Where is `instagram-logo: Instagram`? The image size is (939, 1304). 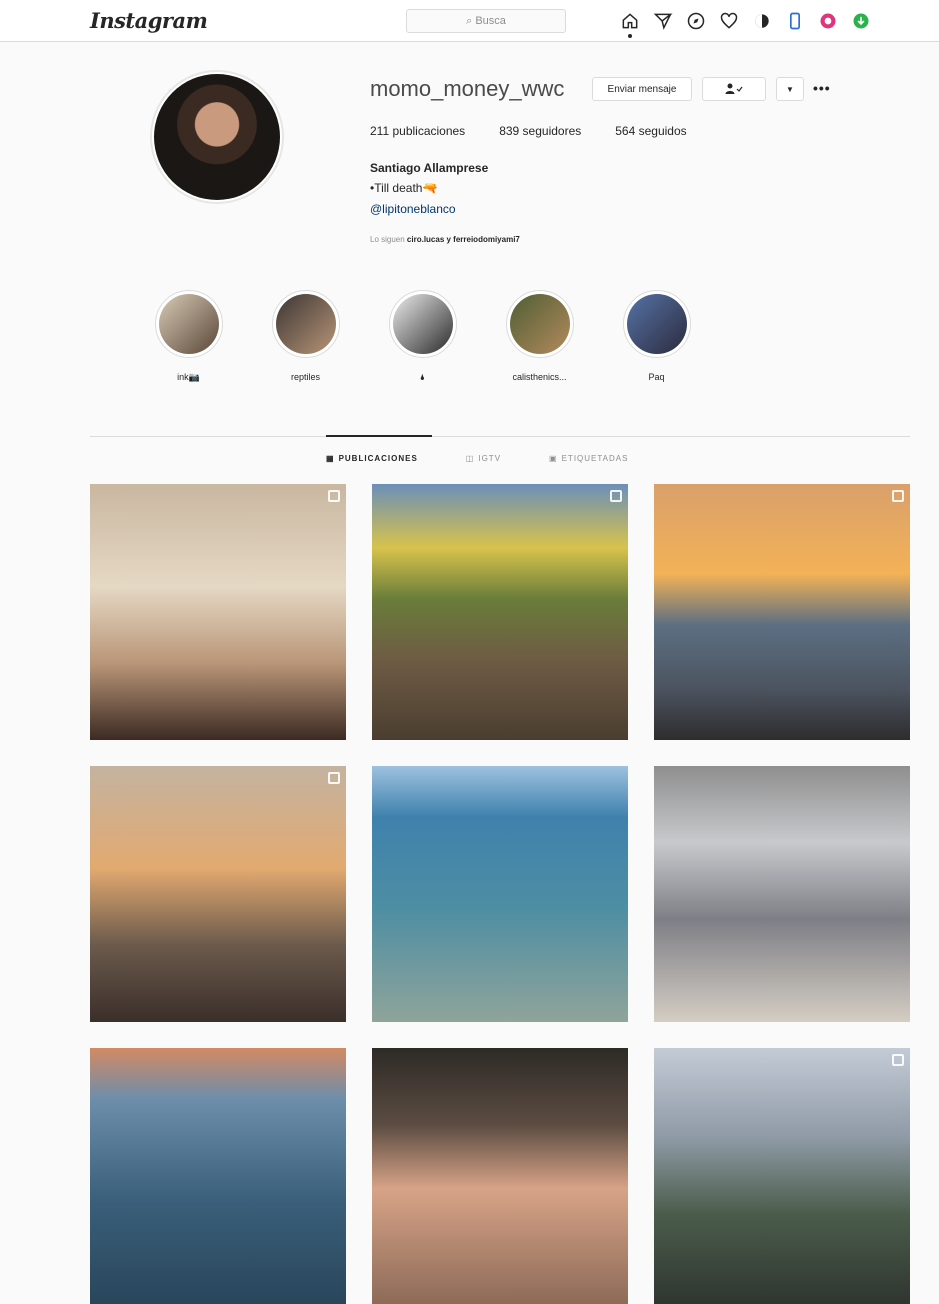
instagram-logo: Instagram is located at coordinates (149, 20).